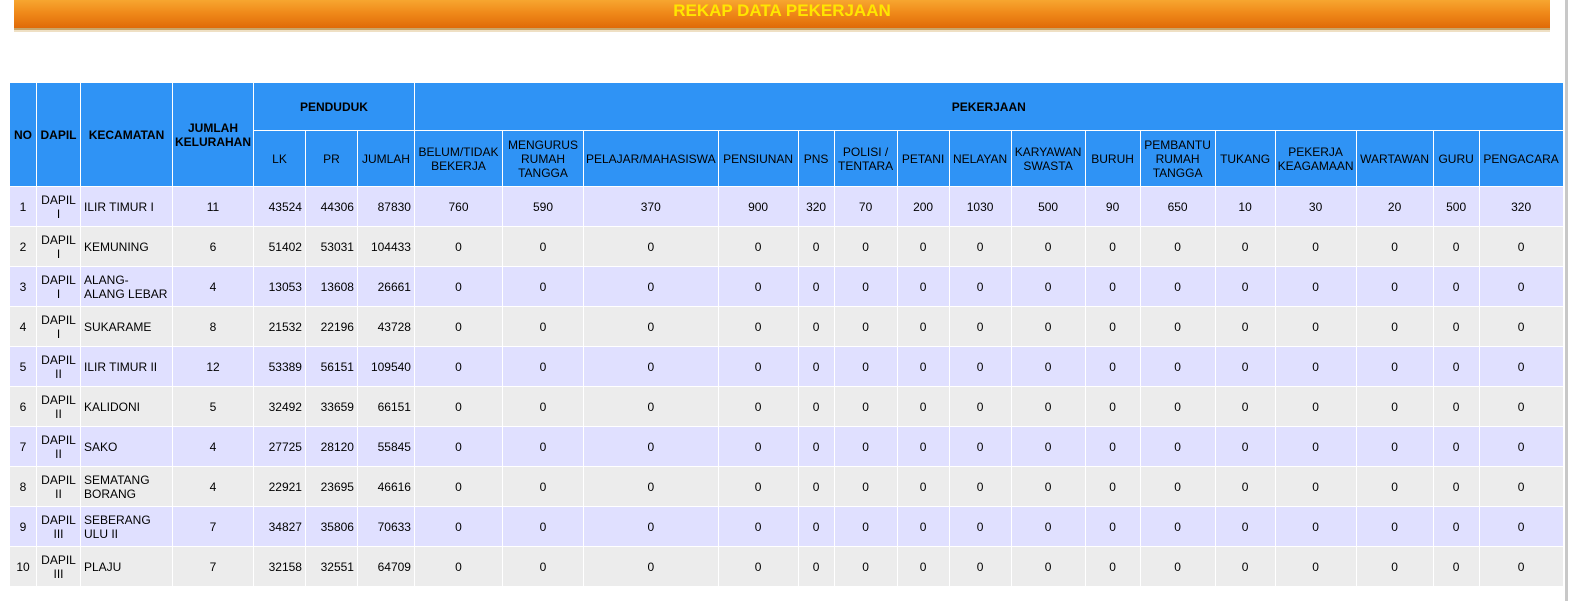  What do you see at coordinates (126, 134) in the screenshot?
I see `header-kecamatan: KECAMATAN` at bounding box center [126, 134].